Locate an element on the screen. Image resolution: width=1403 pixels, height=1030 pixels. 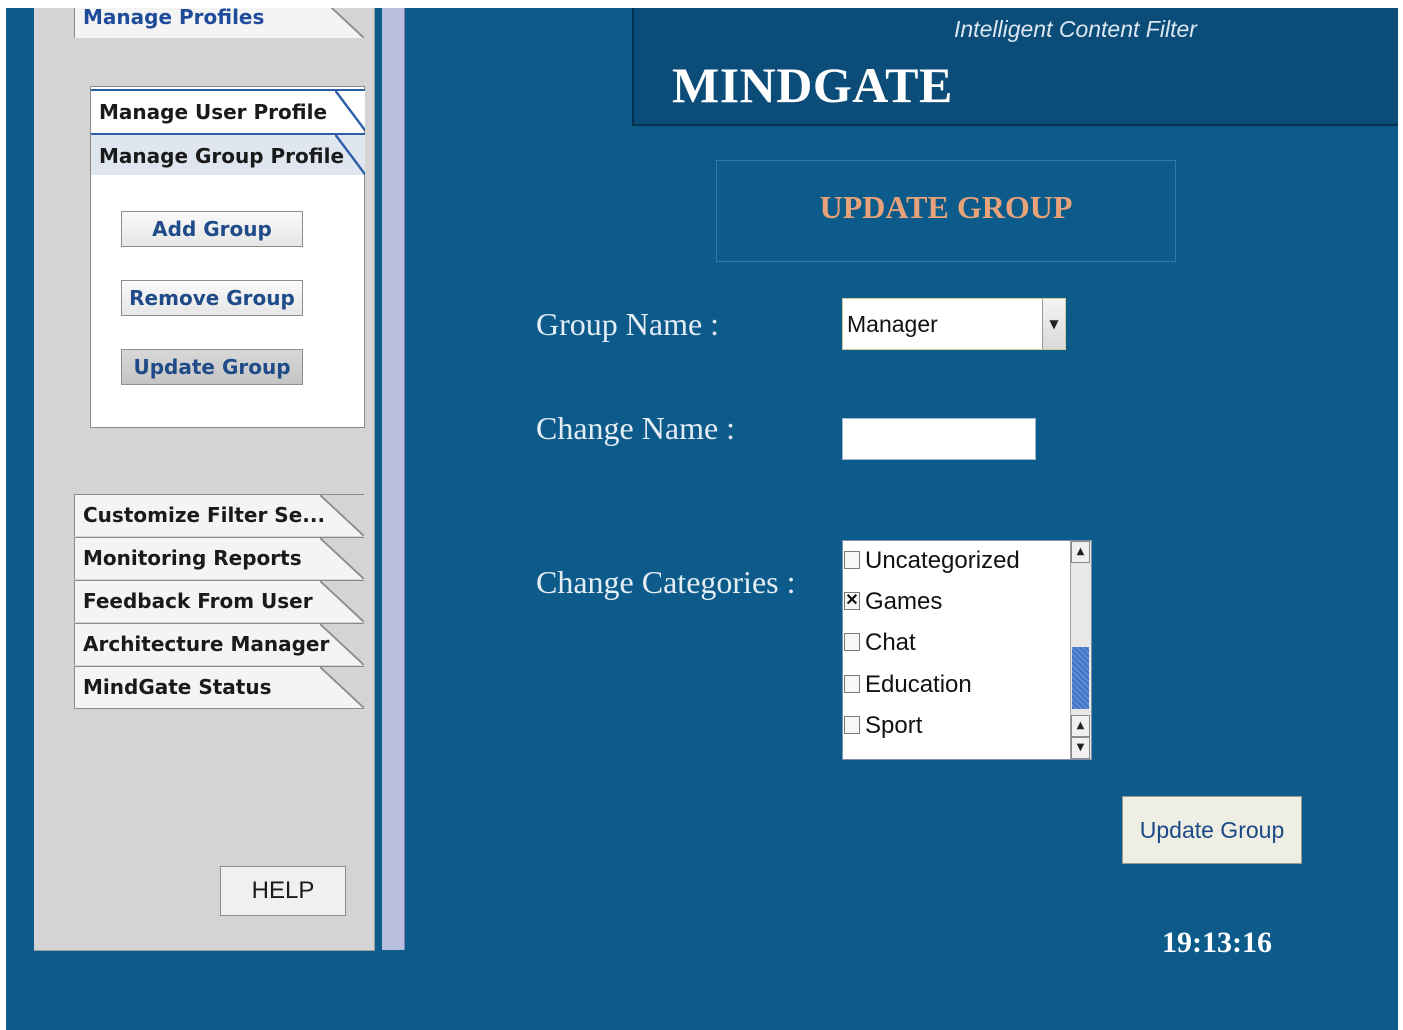
tab-label: MindGate Status is located at coordinates (177, 687).